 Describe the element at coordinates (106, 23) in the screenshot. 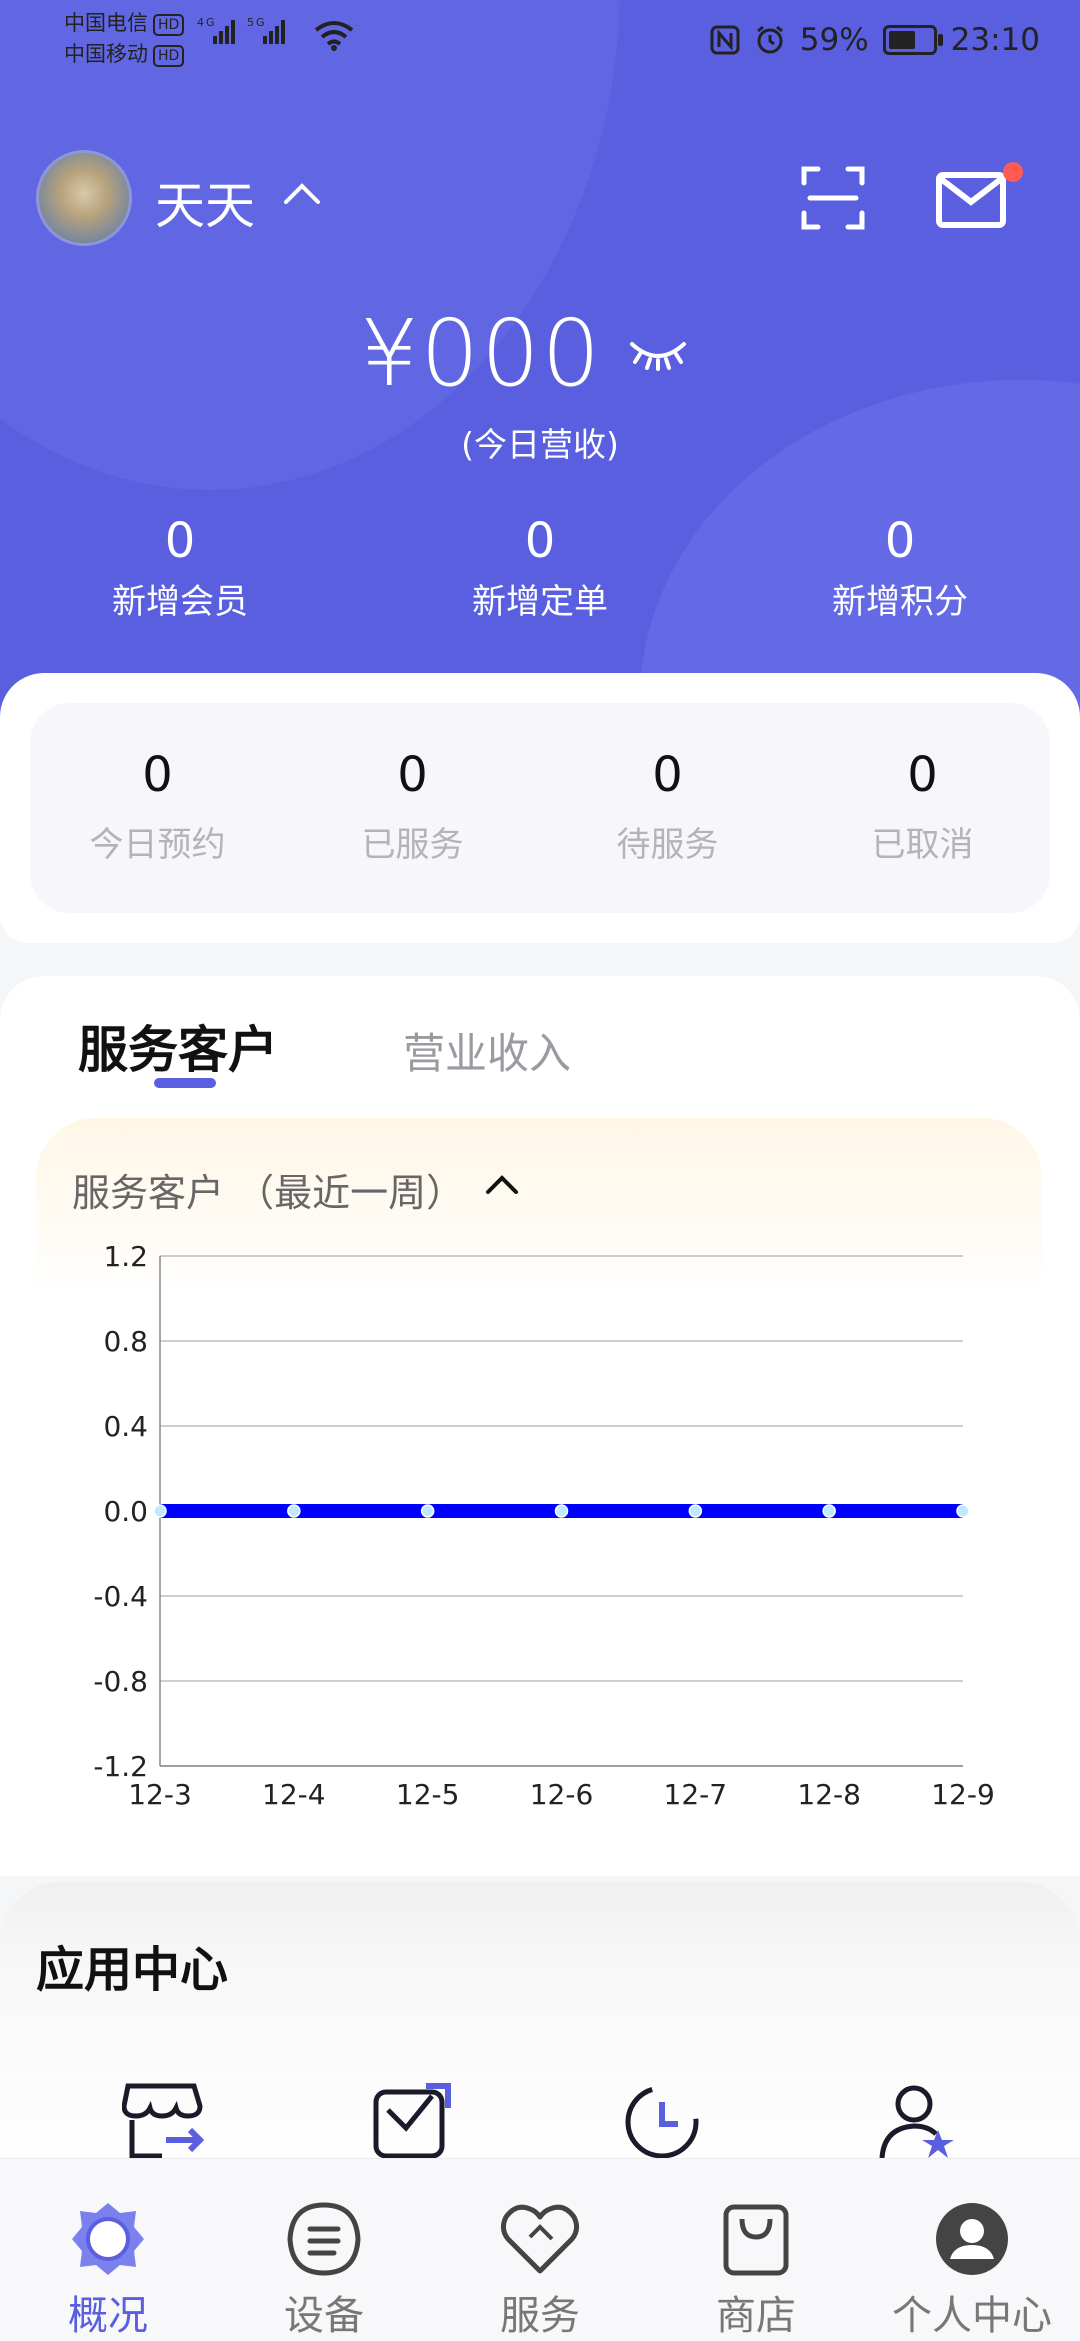

I see `carrier-1-label: 中国电信` at that location.